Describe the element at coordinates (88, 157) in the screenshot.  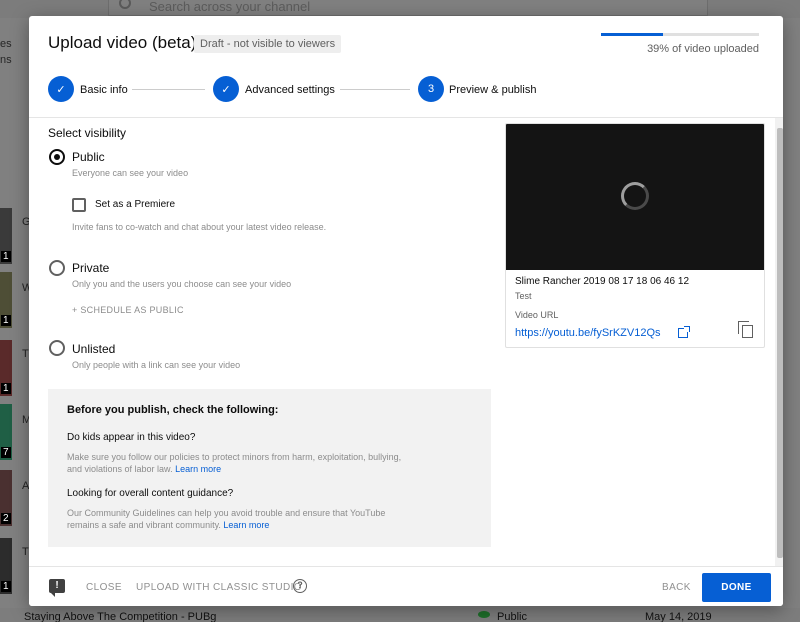
I see `public-label: Public` at that location.